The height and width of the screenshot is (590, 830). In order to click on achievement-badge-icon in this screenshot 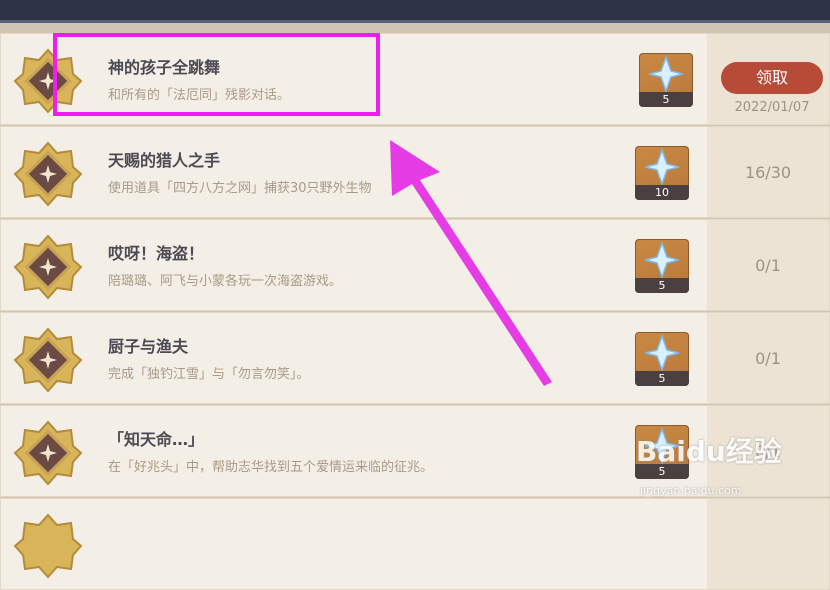, I will do `click(48, 546)`.